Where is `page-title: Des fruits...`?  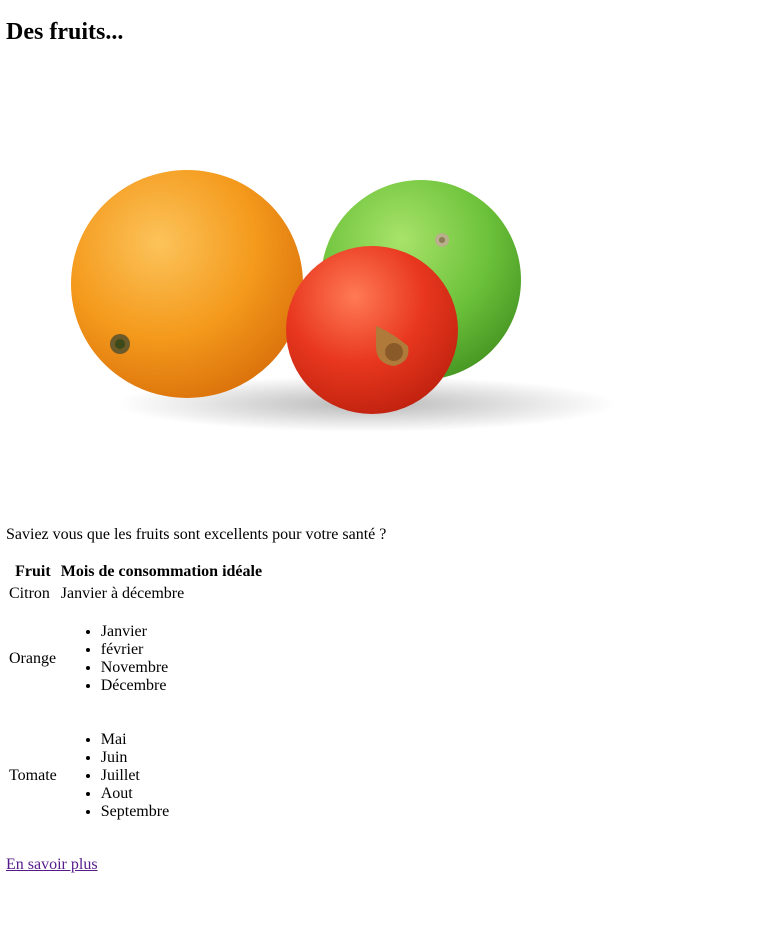
page-title: Des fruits... is located at coordinates (65, 32).